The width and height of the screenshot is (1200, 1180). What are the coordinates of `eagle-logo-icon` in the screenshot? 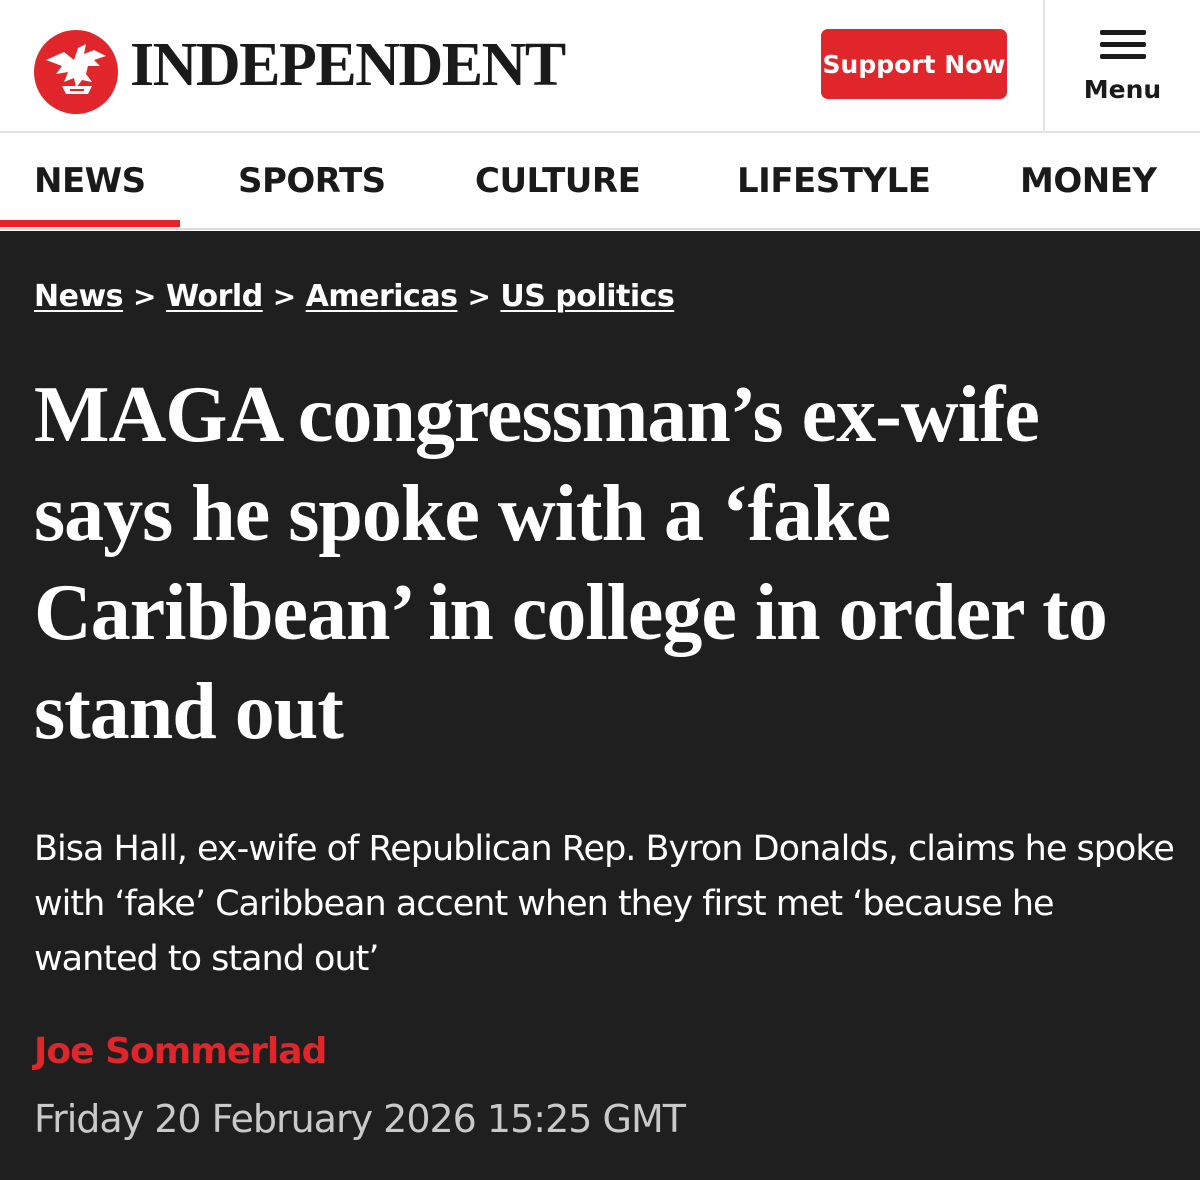 It's located at (76, 72).